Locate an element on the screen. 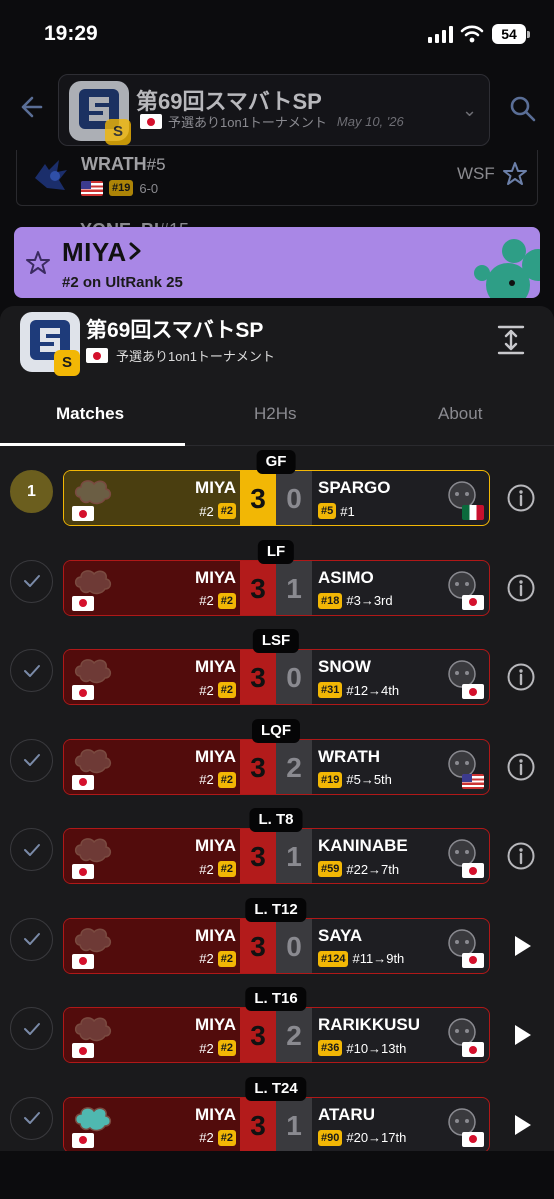 The width and height of the screenshot is (554, 1199). round-label: L. T24 is located at coordinates (276, 1088).